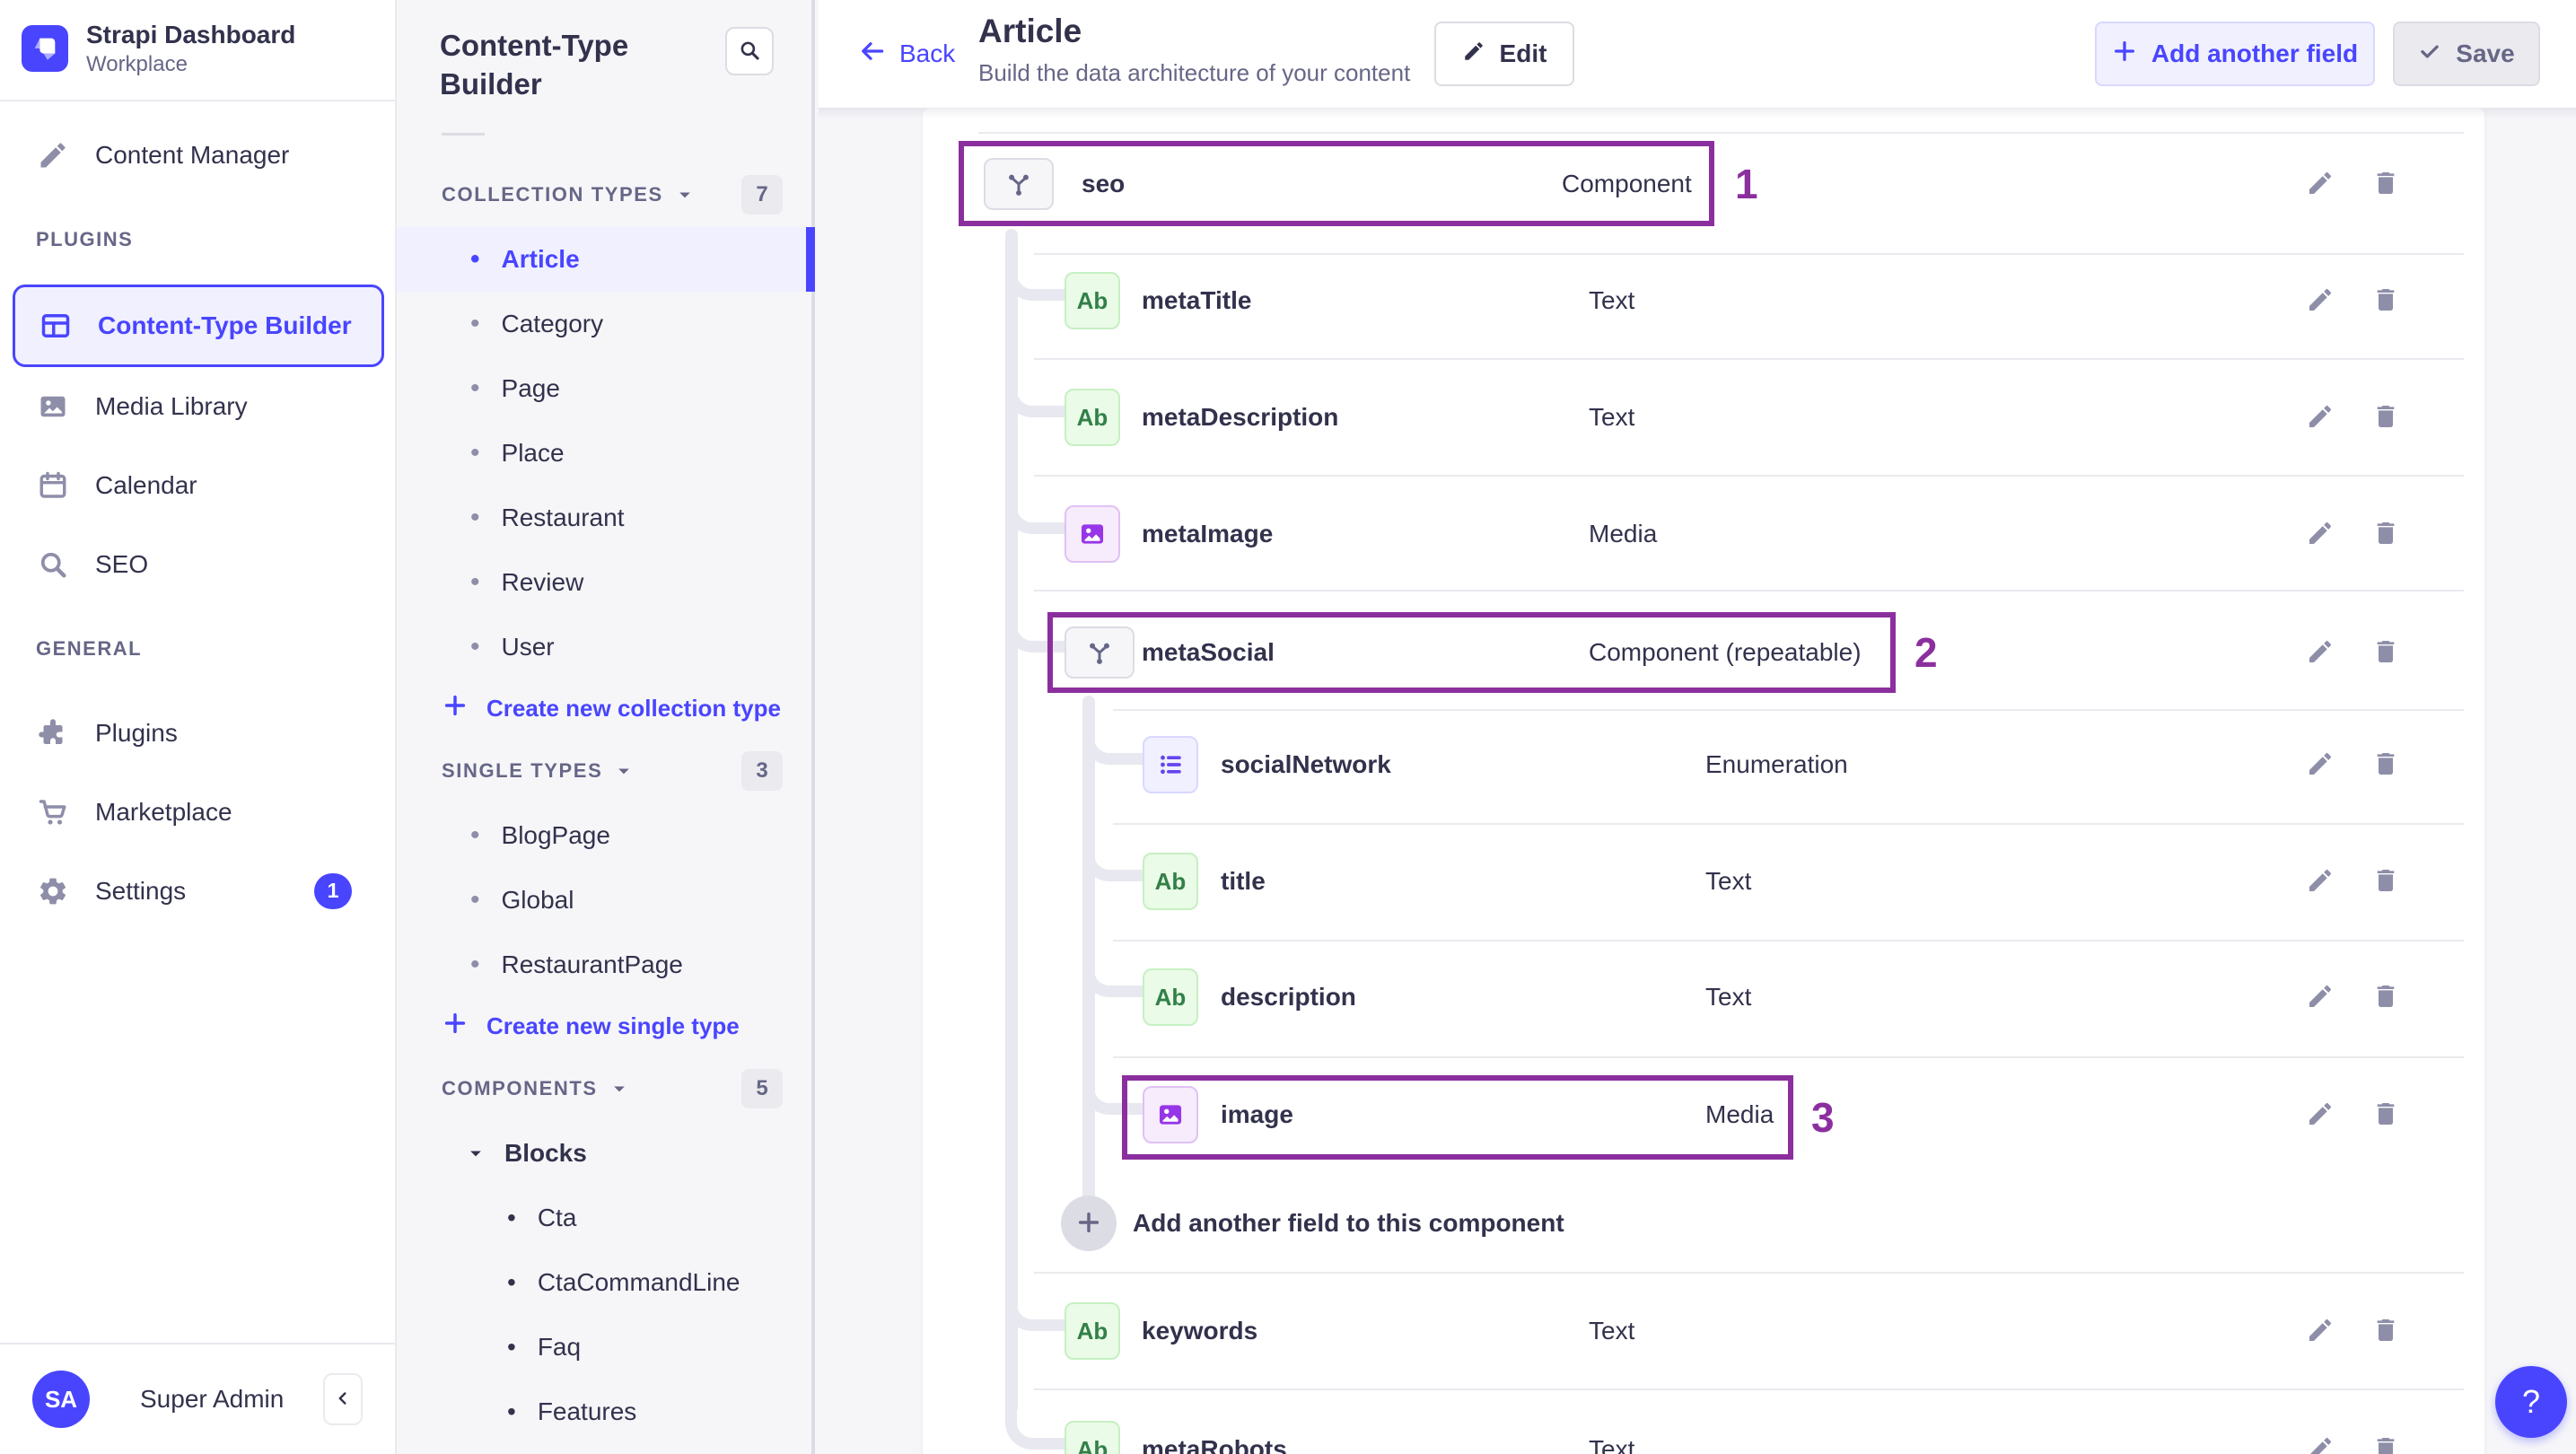 This screenshot has height=1454, width=2576. Describe the element at coordinates (604, 1088) in the screenshot. I see `subnav-section-header: COMPONENTS 5` at that location.